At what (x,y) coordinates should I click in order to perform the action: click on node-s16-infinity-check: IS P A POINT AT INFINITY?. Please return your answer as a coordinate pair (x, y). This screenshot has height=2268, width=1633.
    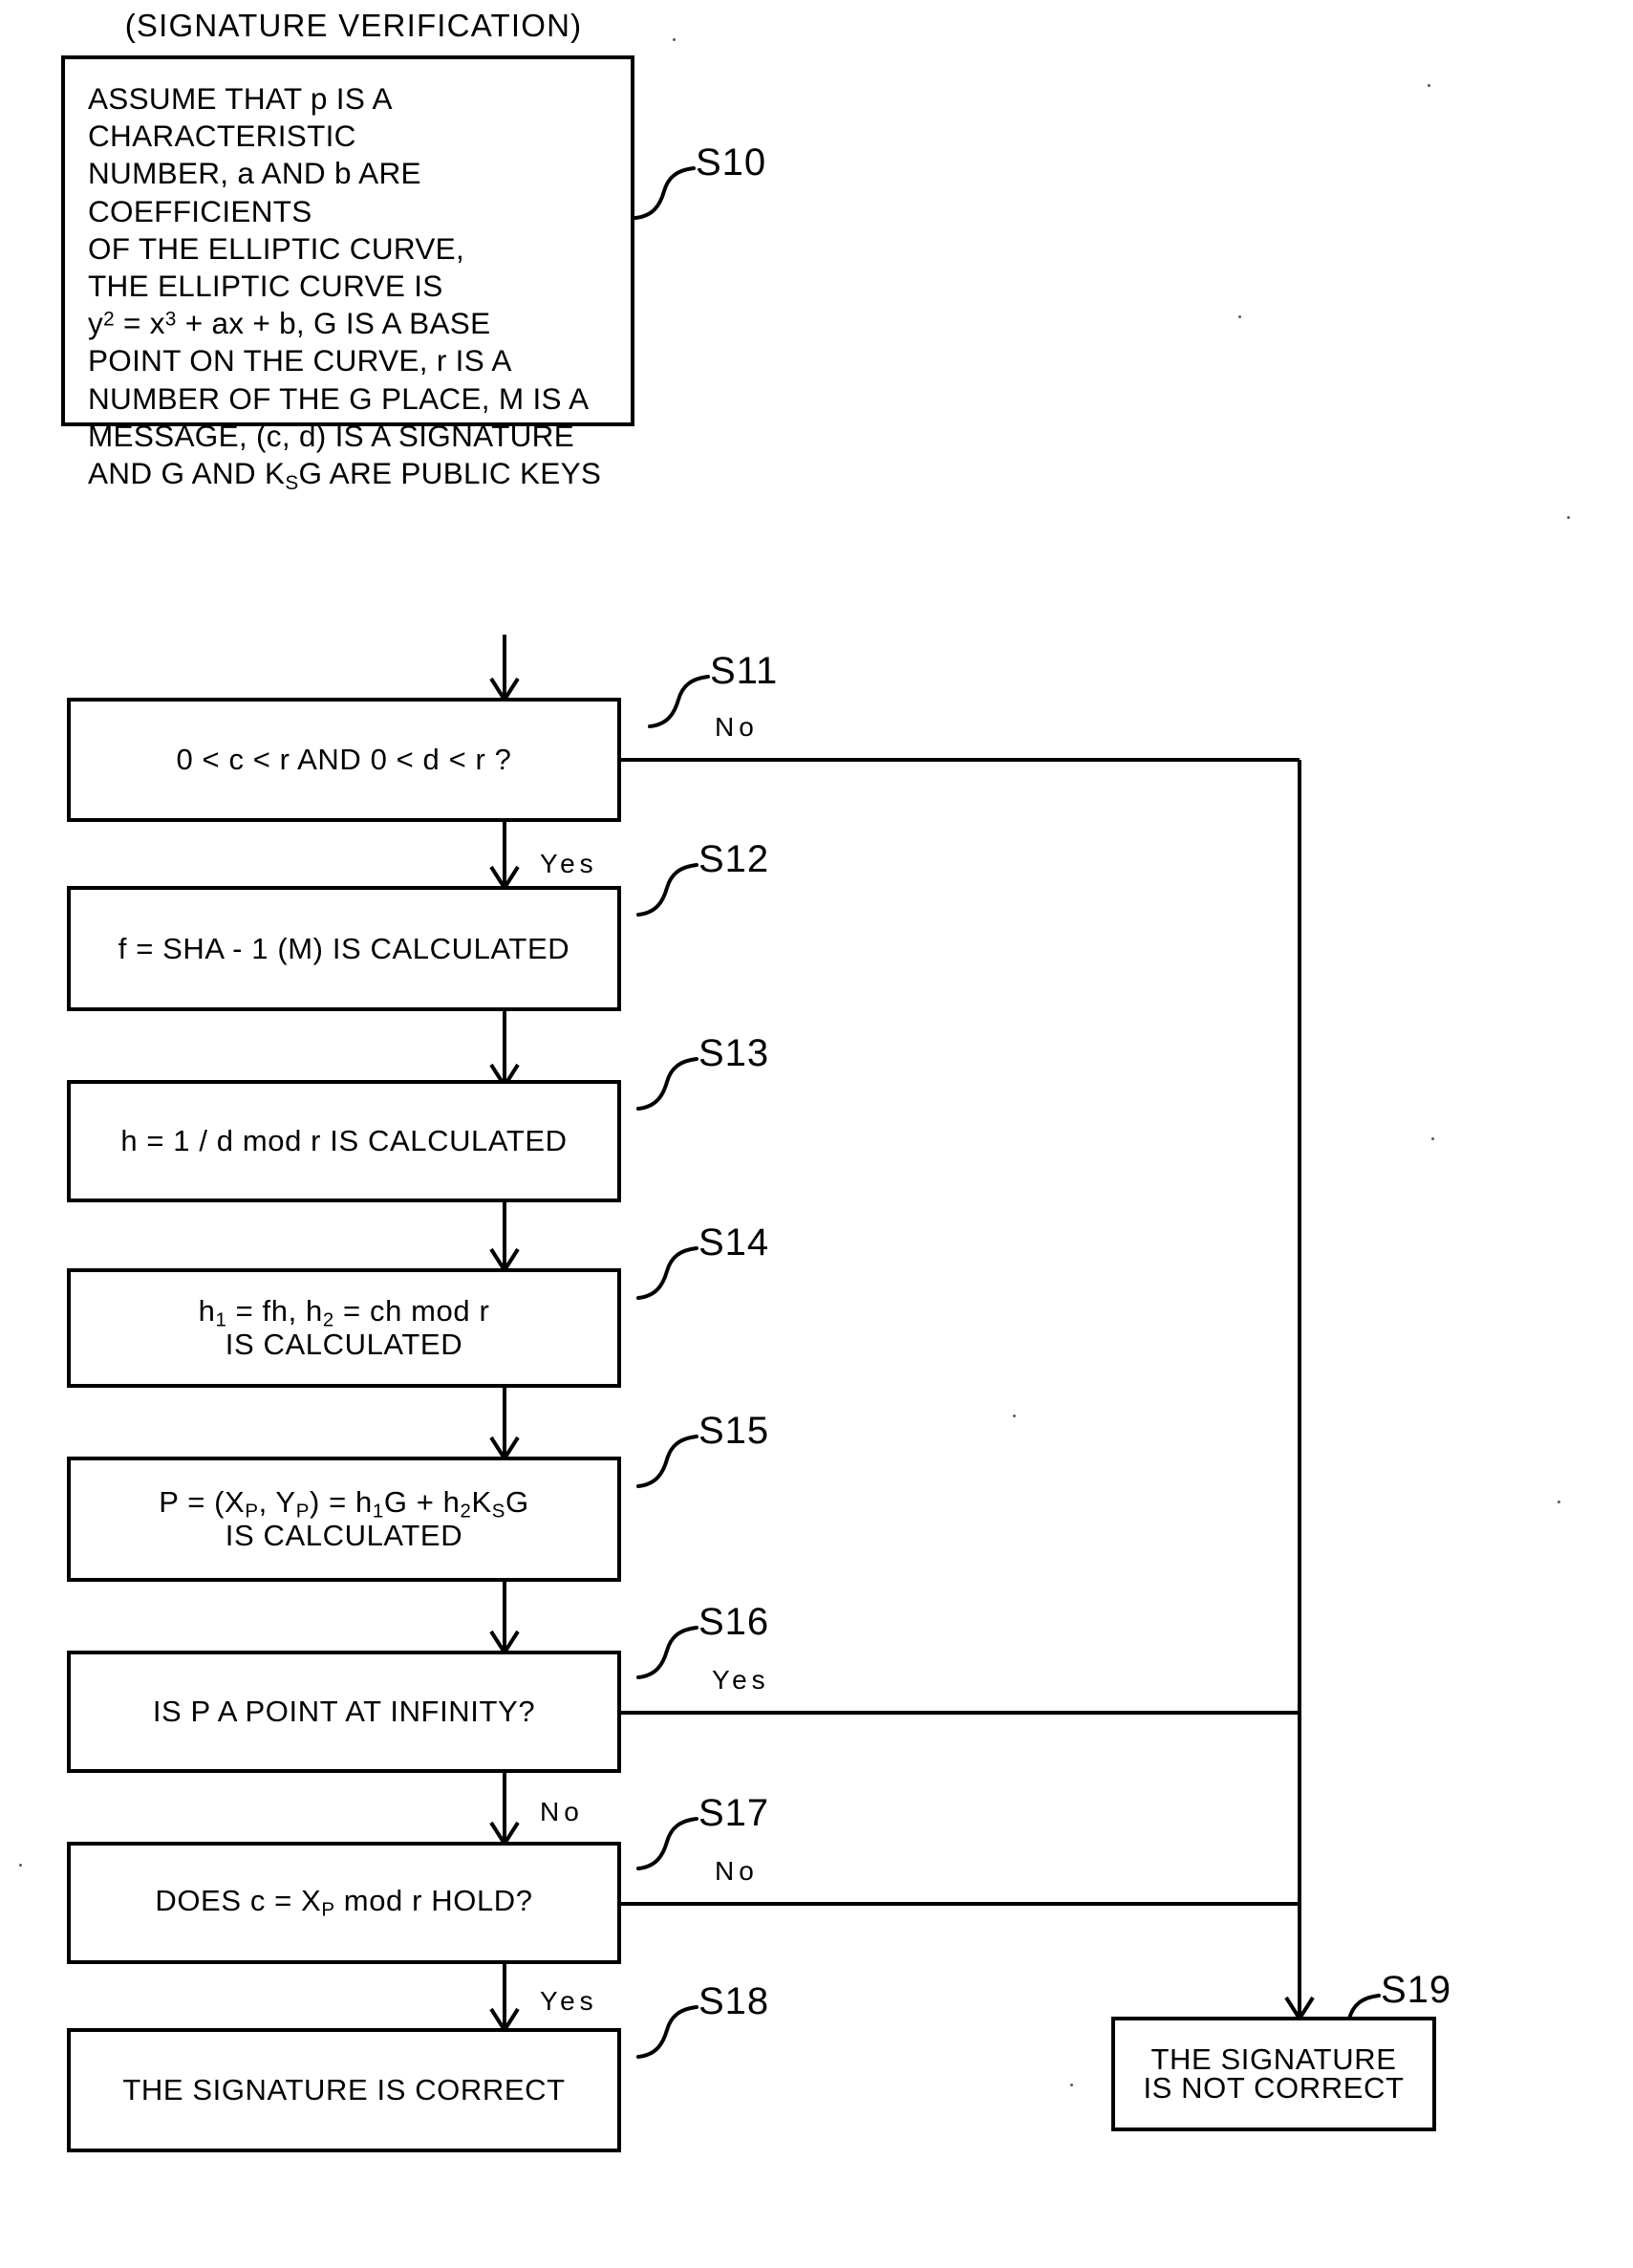
    Looking at the image, I should click on (344, 1712).